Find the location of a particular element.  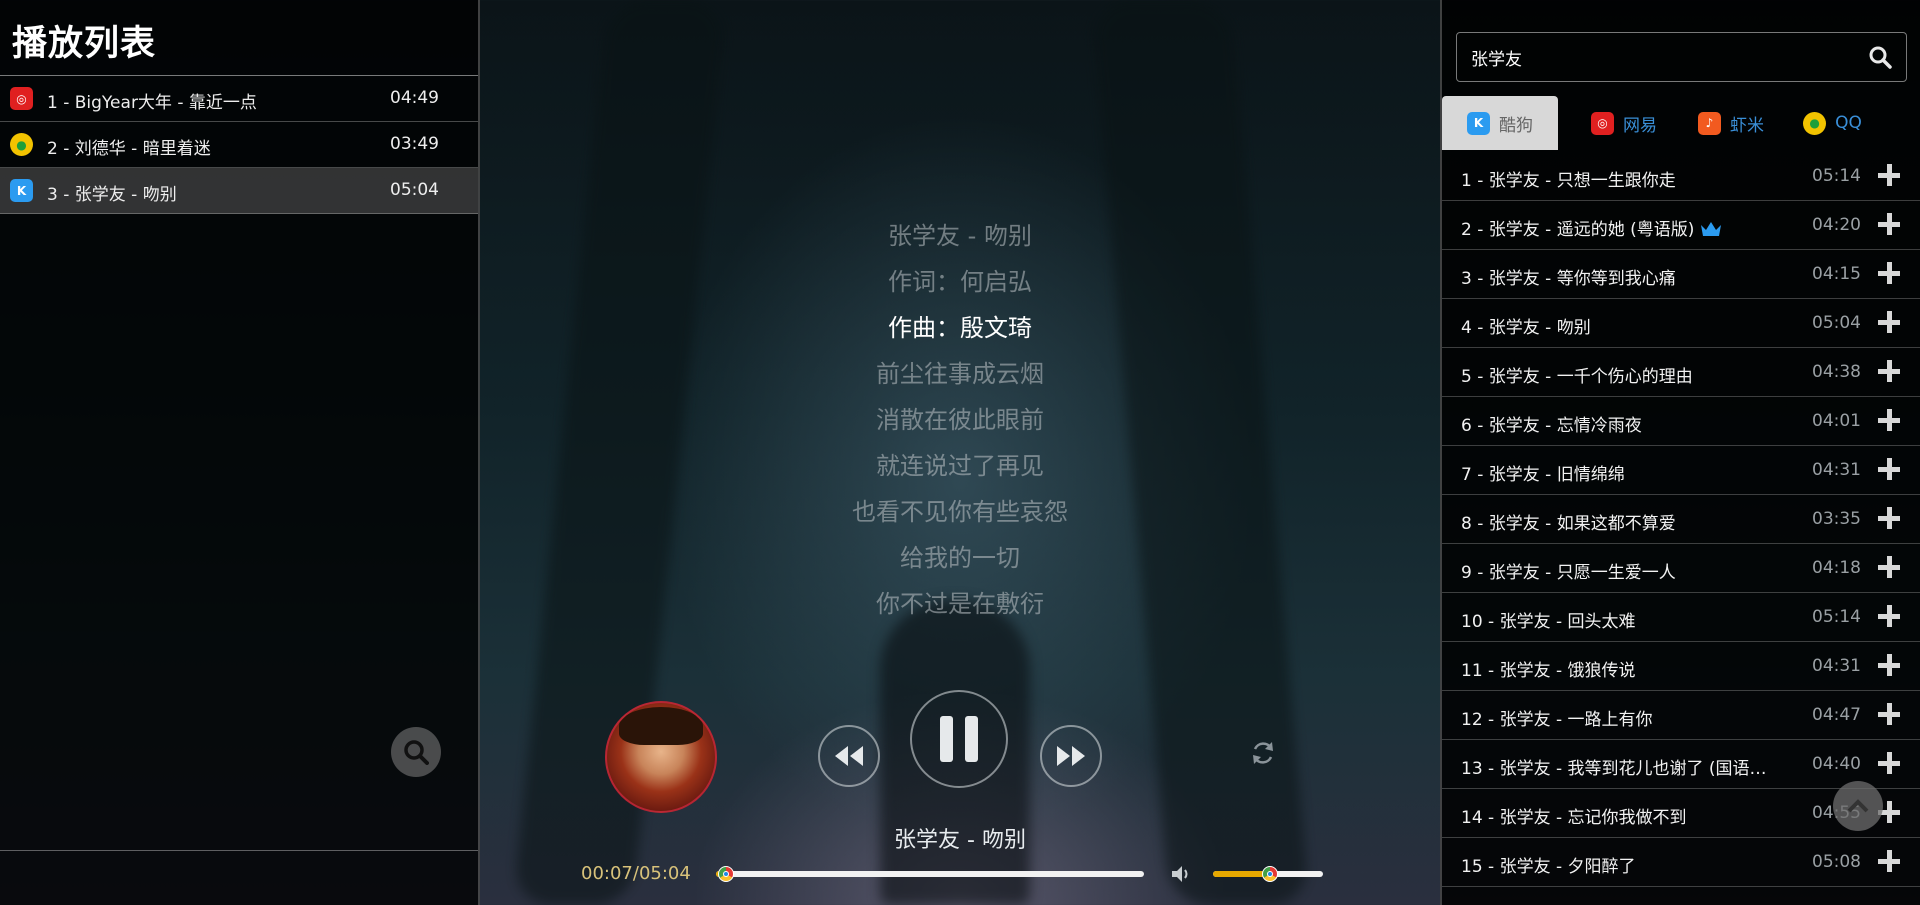

result-row: 10 - 张学友 - 回头太难 05:14 is located at coordinates (1681, 617).